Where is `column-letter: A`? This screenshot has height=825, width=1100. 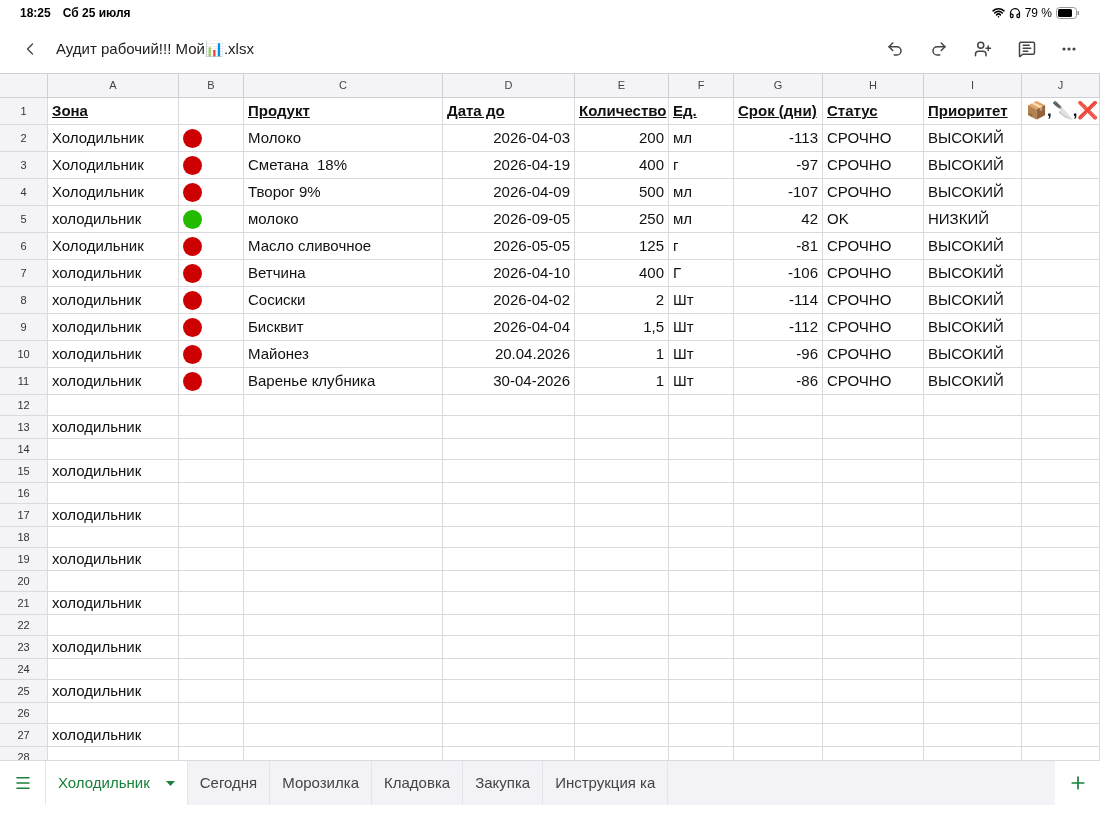 column-letter: A is located at coordinates (113, 85).